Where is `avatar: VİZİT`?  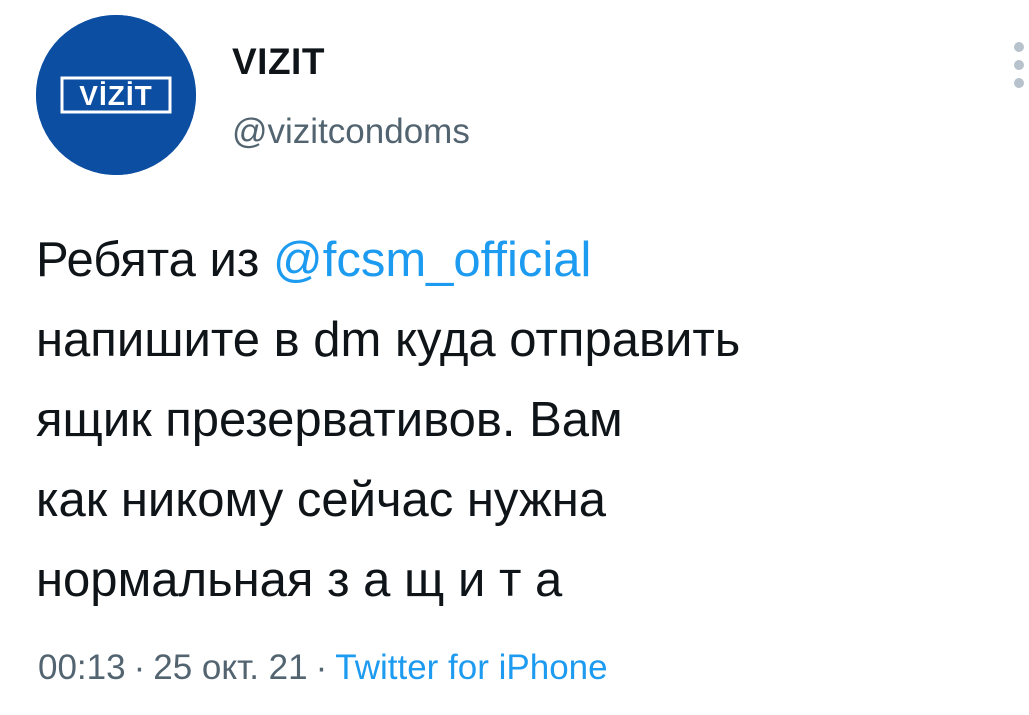 avatar: VİZİT is located at coordinates (116, 95).